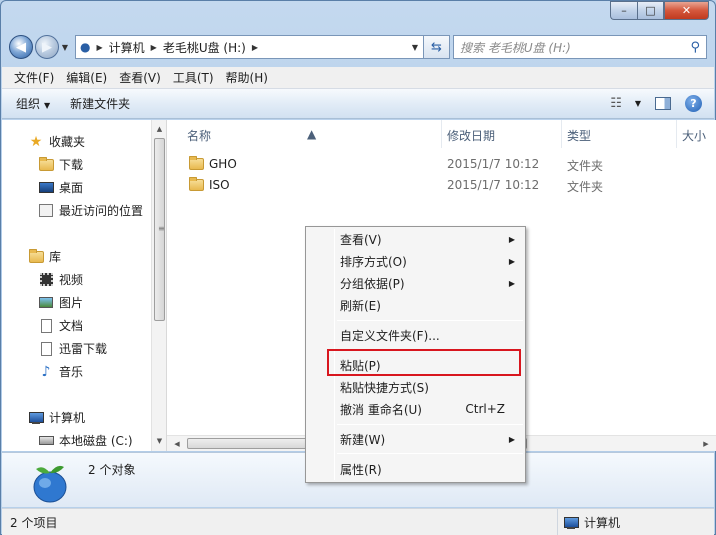  What do you see at coordinates (415, 409) in the screenshot?
I see `menu-item-undo-rename: 撤消 重命名(U) Ctrl+Z` at bounding box center [415, 409].